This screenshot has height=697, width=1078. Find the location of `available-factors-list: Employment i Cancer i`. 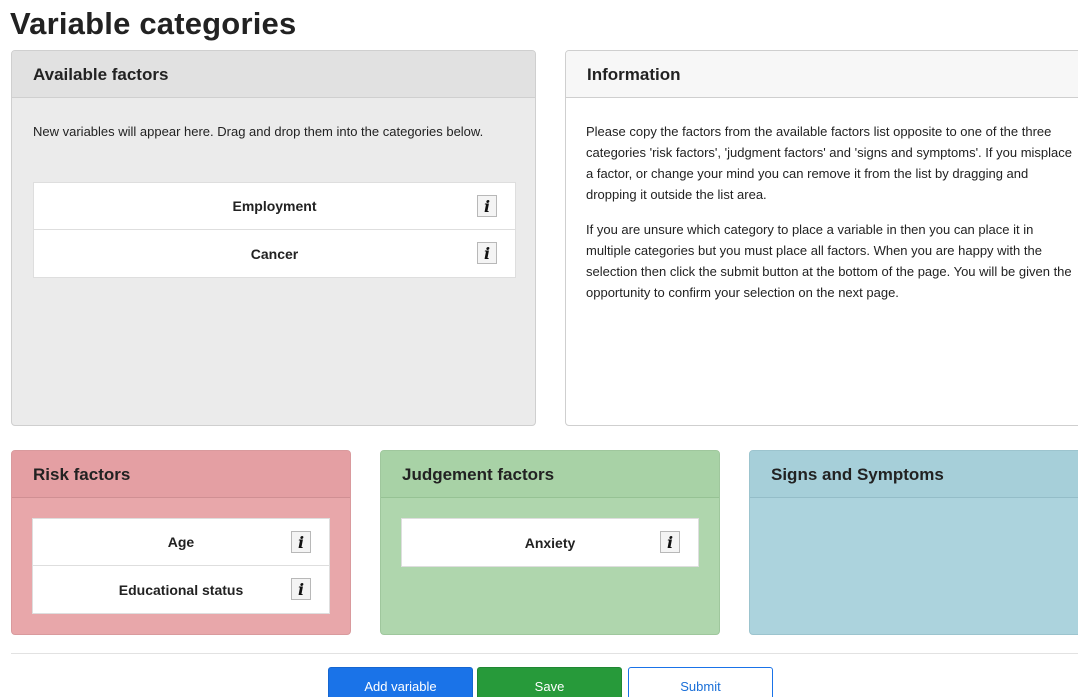

available-factors-list: Employment i Cancer i is located at coordinates (274, 230).